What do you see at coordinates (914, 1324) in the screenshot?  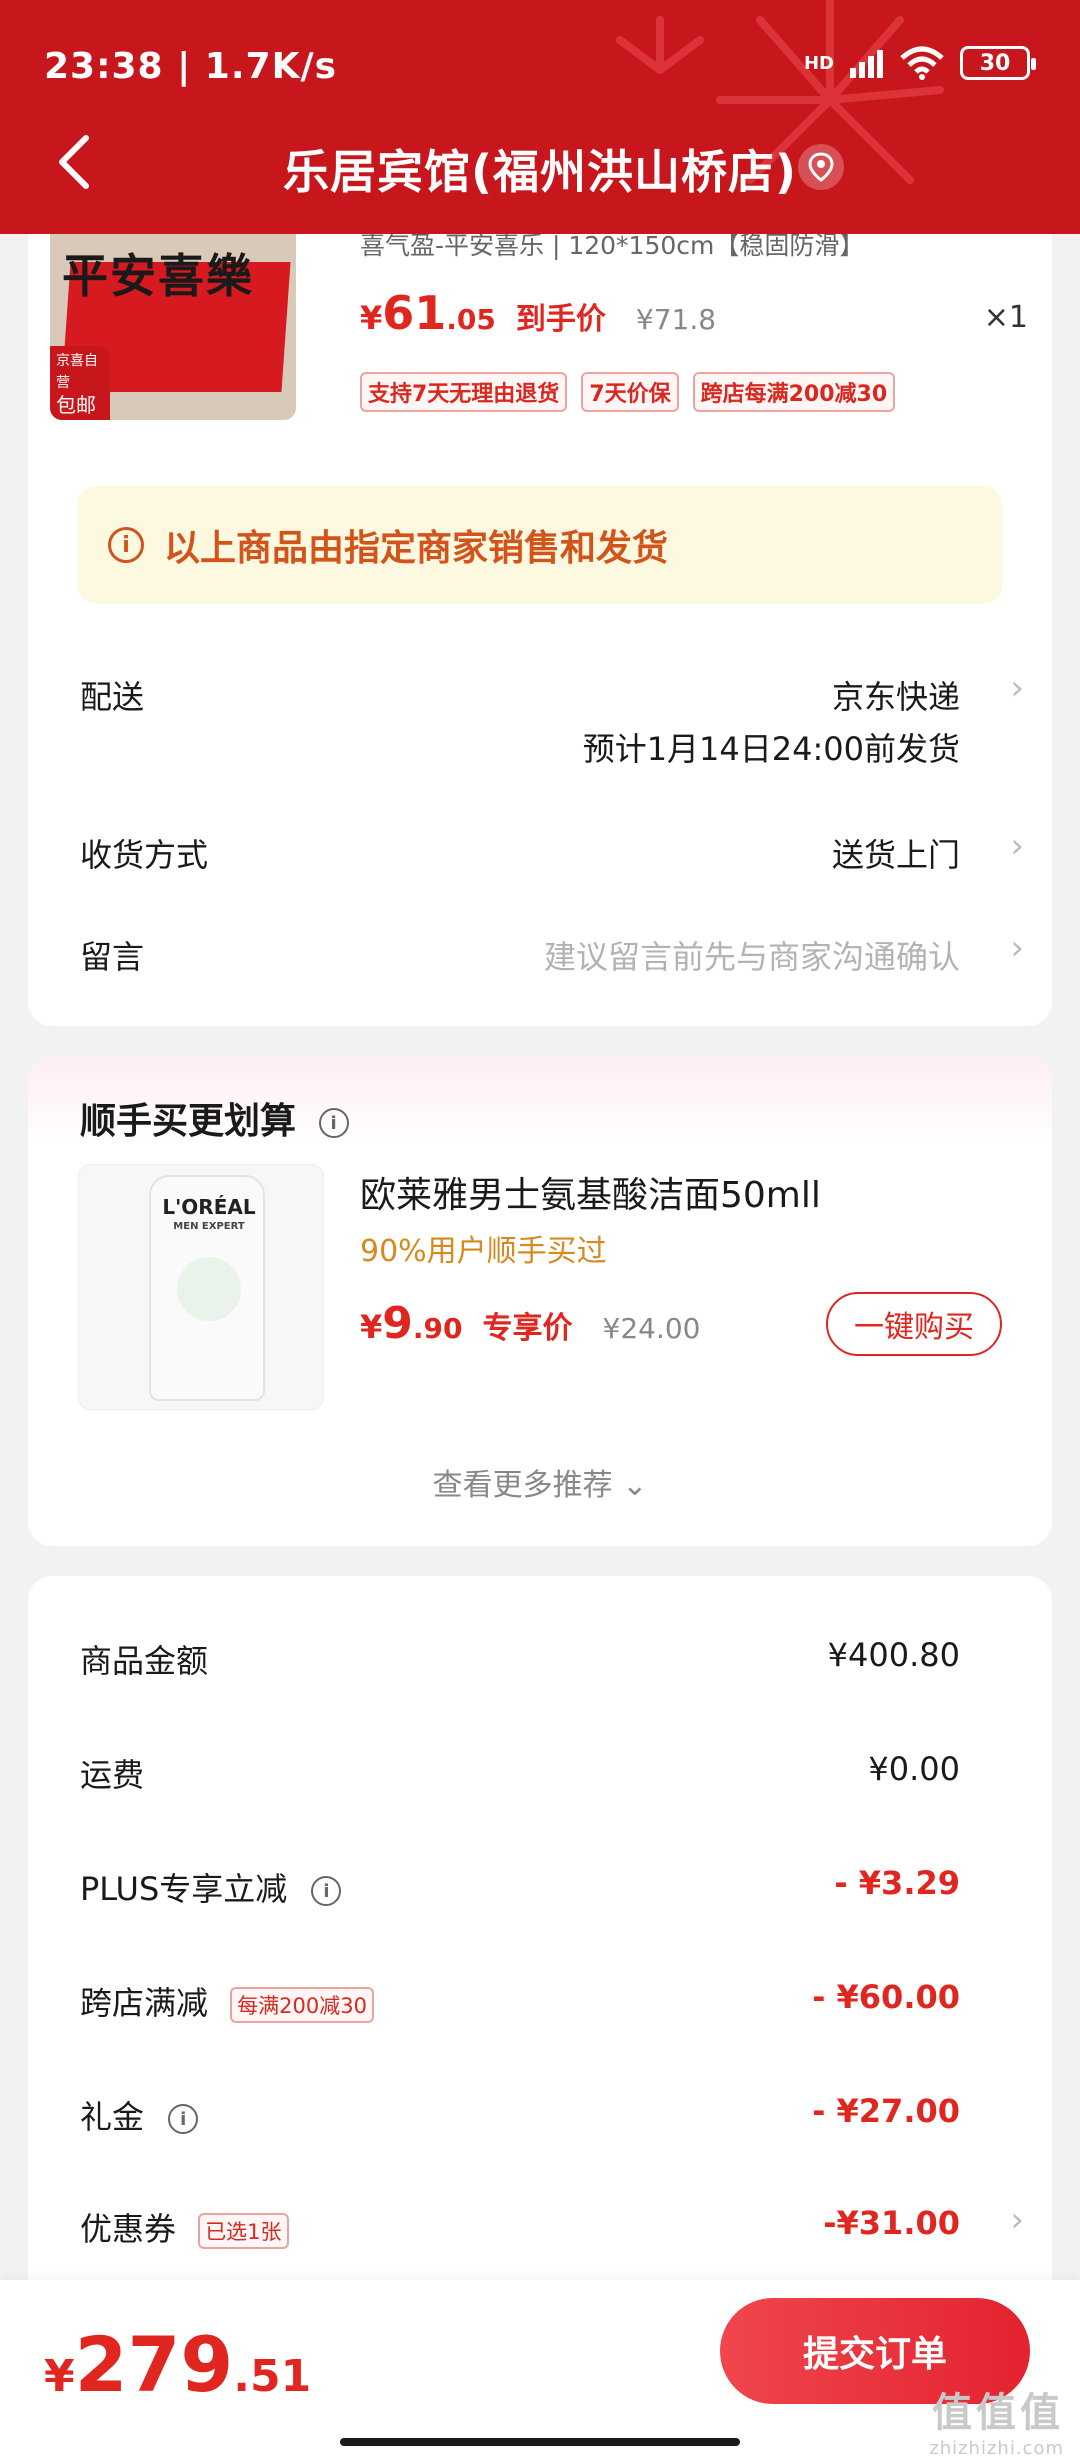 I see `one-click-buy-button: 一键购买` at bounding box center [914, 1324].